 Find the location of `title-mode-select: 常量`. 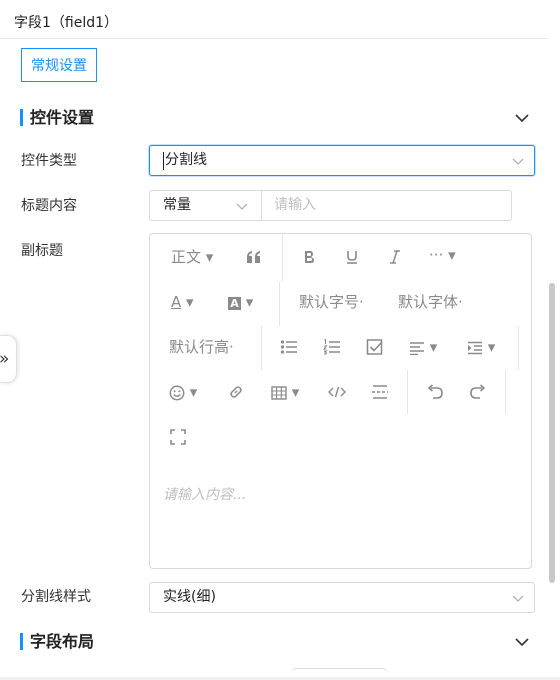

title-mode-select: 常量 is located at coordinates (205, 205).